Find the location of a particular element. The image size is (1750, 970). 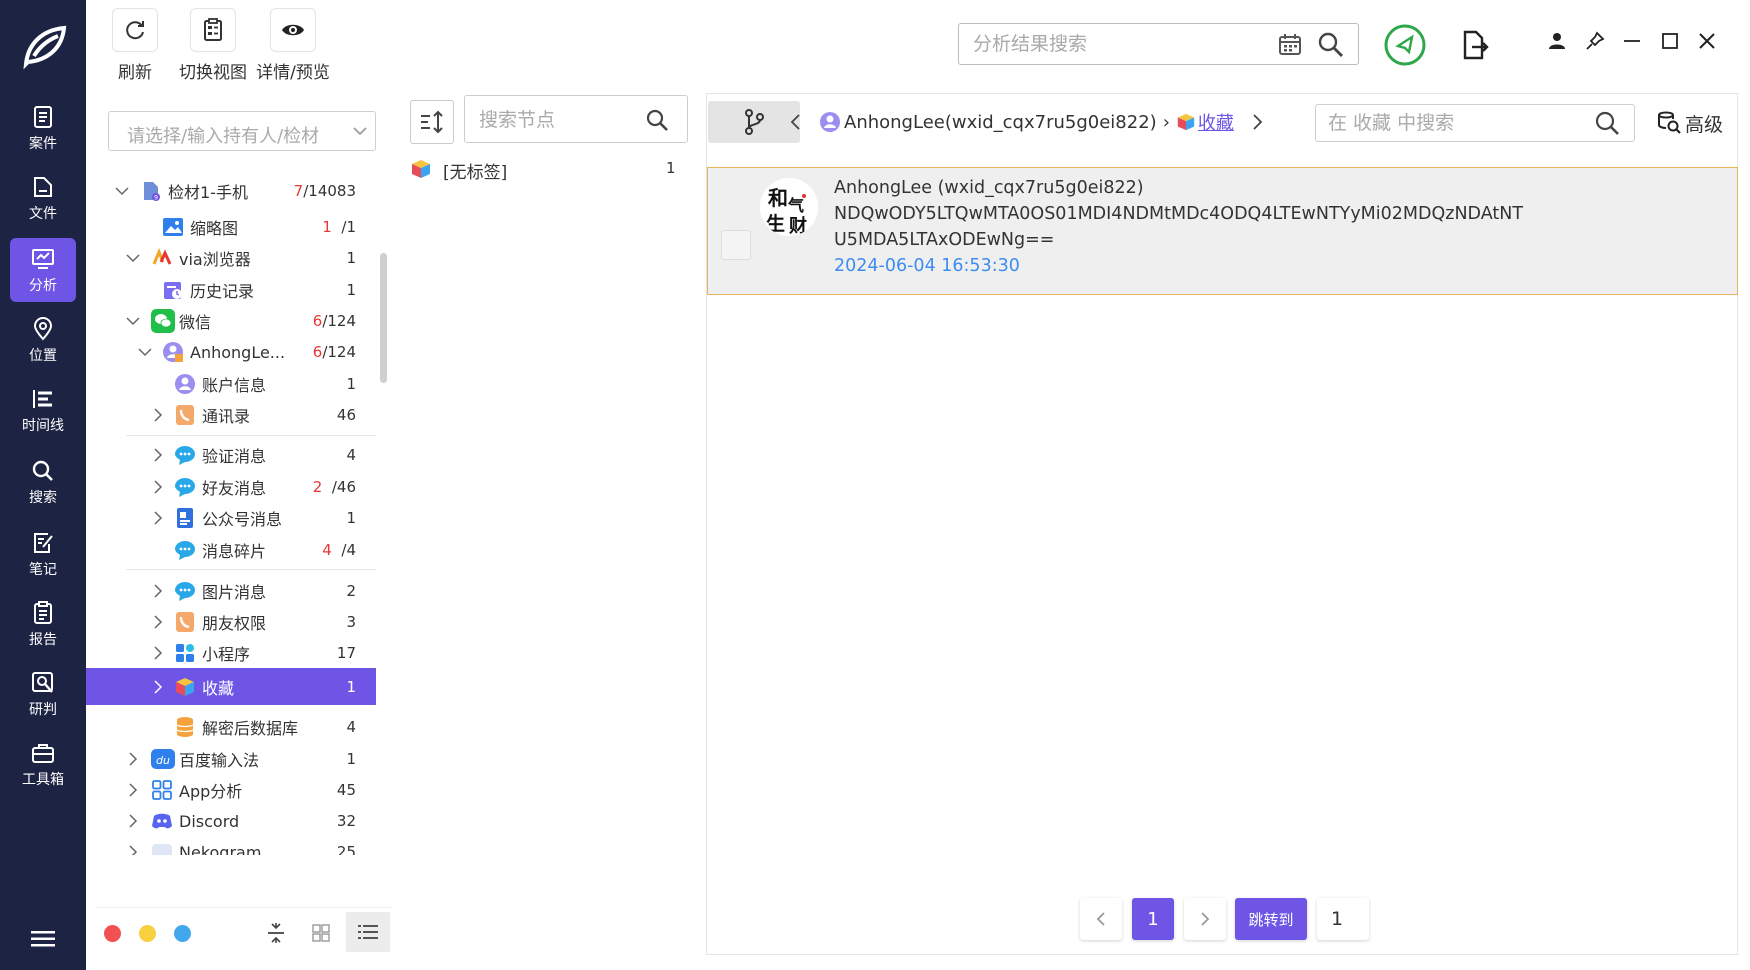

rail-item-file: 文件 is located at coordinates (43, 198).